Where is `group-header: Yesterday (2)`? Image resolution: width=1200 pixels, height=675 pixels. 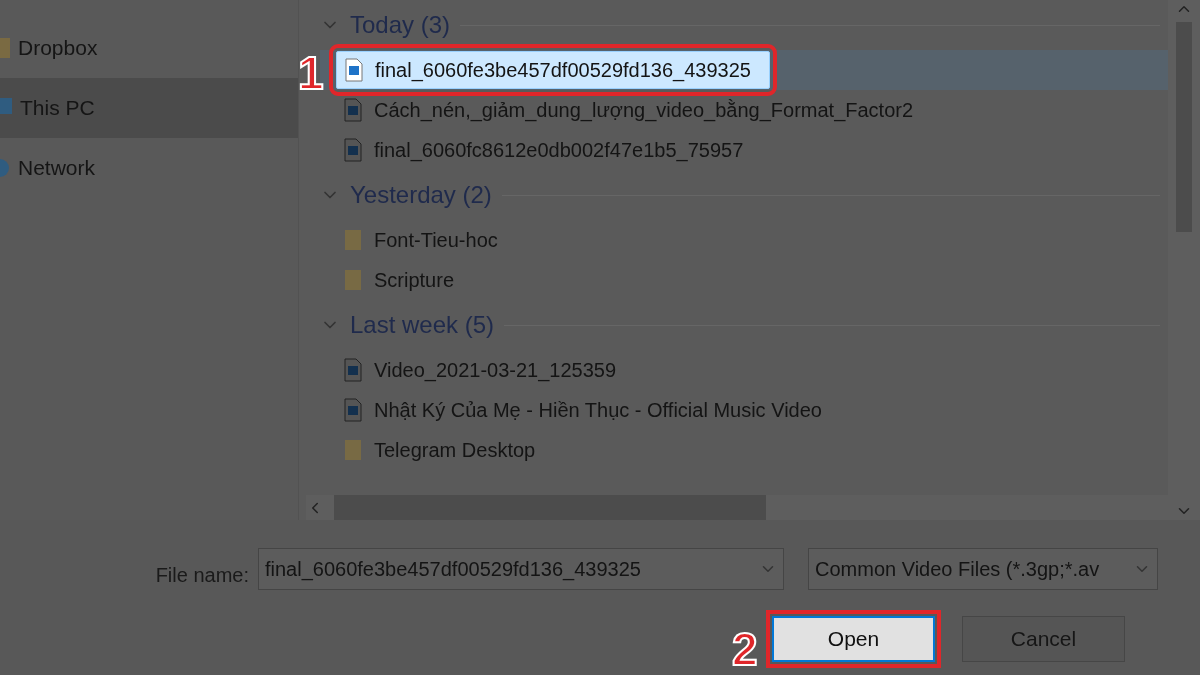 group-header: Yesterday (2) is located at coordinates (421, 195).